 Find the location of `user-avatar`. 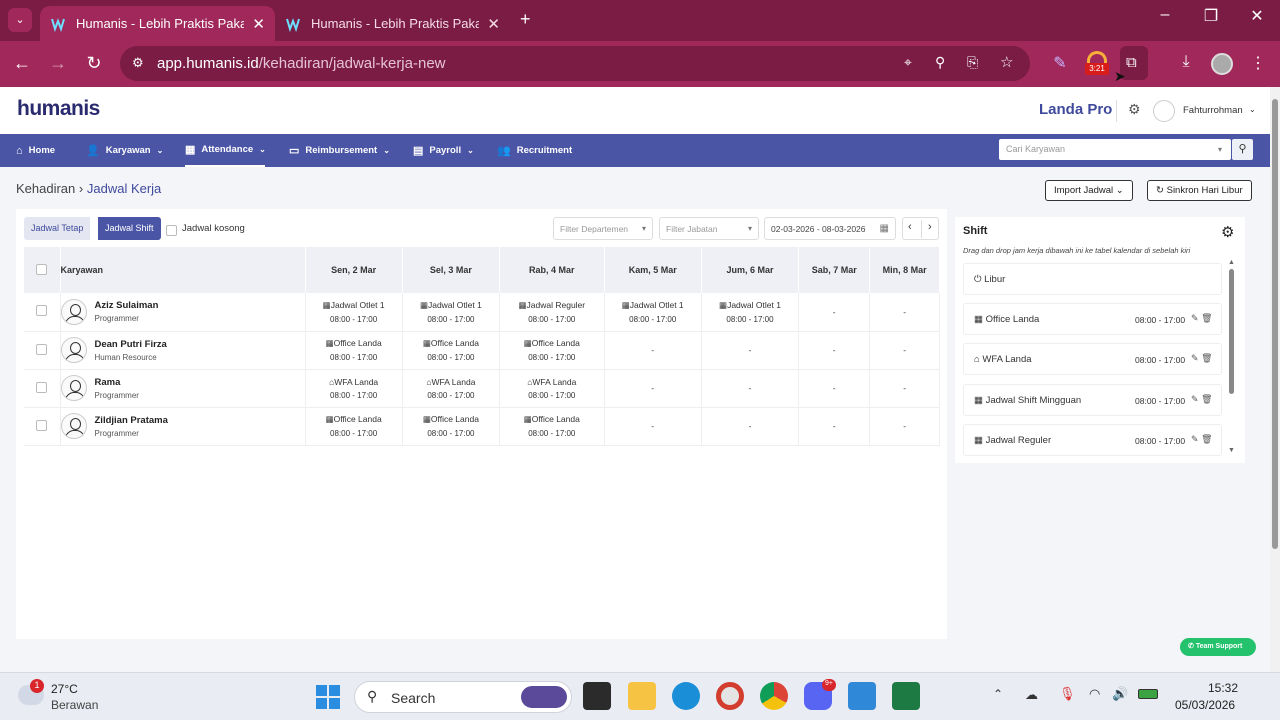

user-avatar is located at coordinates (1164, 111).